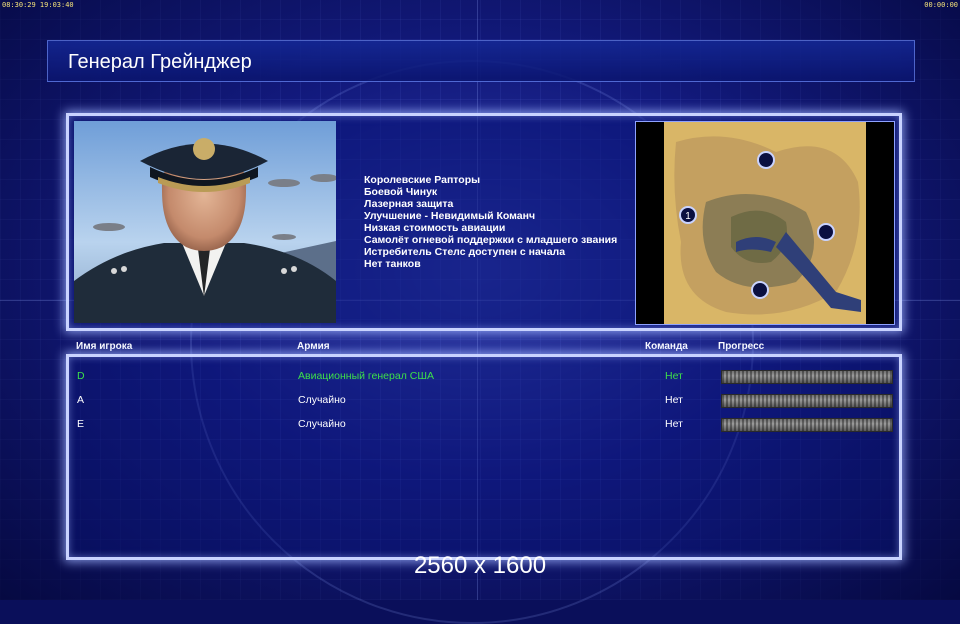  I want to click on column-player-name: Имя игрока, so click(104, 346).